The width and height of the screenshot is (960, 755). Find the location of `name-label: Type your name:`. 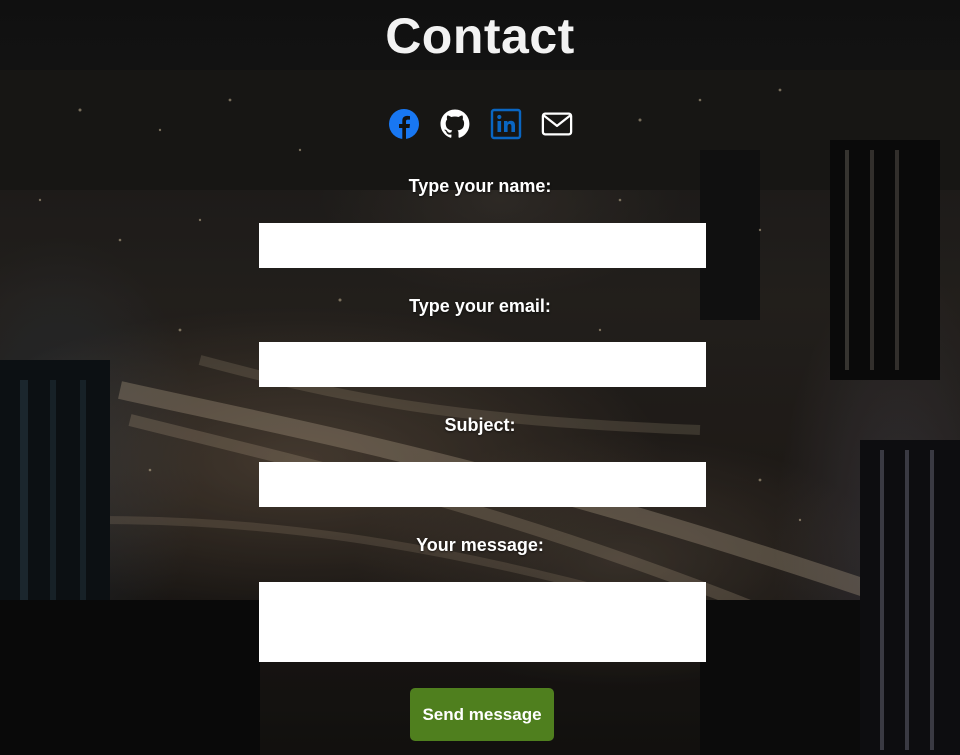

name-label: Type your name: is located at coordinates (480, 186).